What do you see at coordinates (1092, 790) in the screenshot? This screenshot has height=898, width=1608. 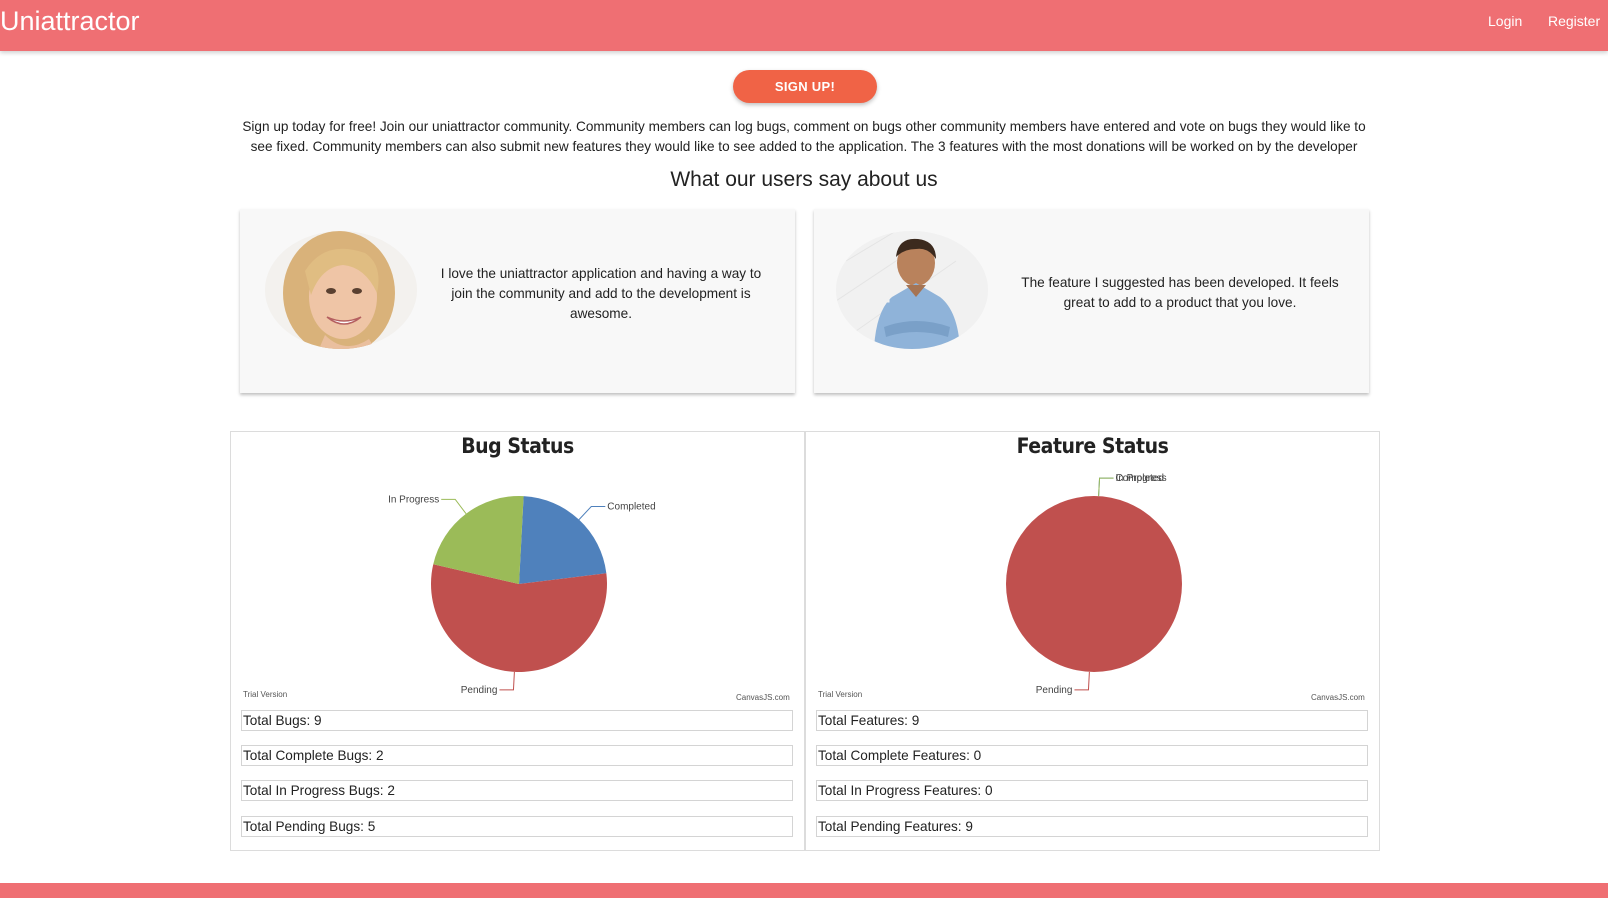 I see `stat-row: Total In Progress Features: 0` at bounding box center [1092, 790].